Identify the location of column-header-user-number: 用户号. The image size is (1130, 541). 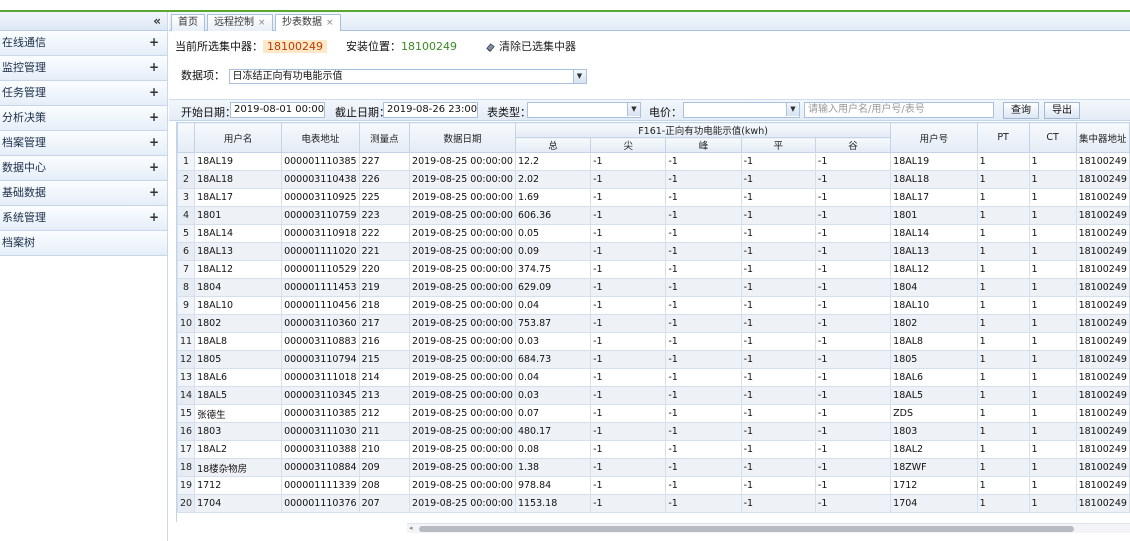
(934, 137).